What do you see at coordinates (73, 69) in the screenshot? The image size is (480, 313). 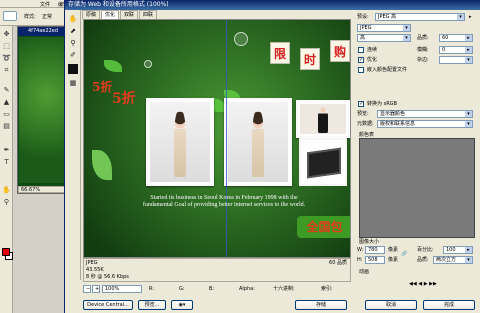 I see `eyedropper-color-swatch` at bounding box center [73, 69].